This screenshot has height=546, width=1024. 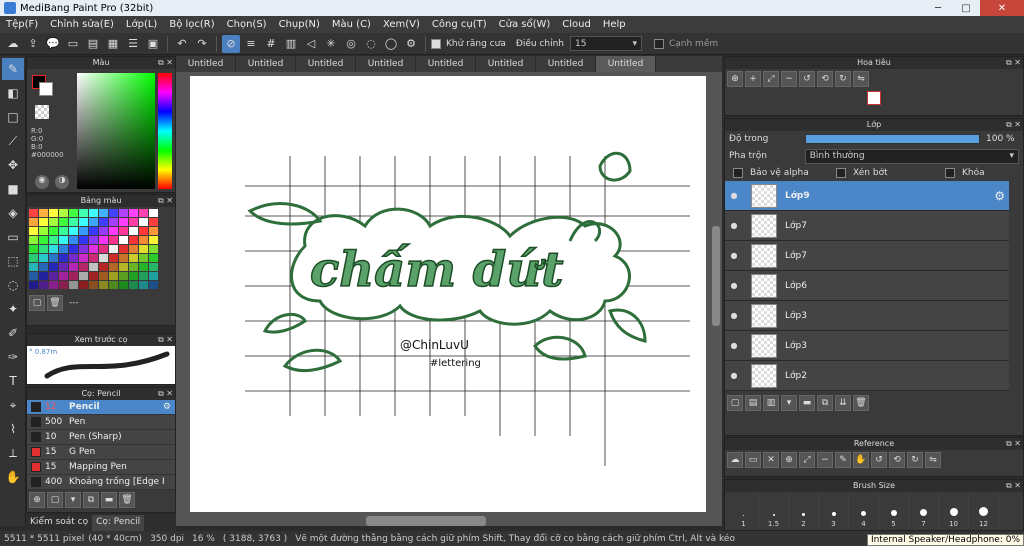 What do you see at coordinates (153, 44) in the screenshot?
I see `page-icon: ▣` at bounding box center [153, 44].